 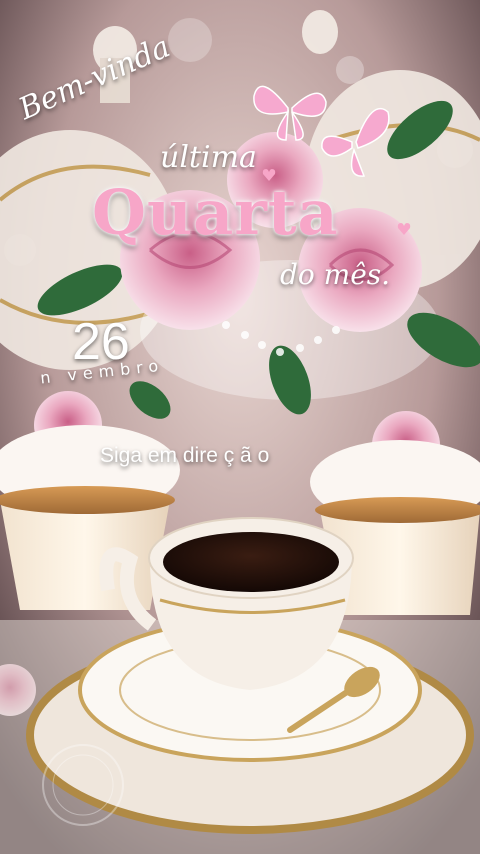 I want to click on greeting-day-name: Quarta, so click(x=215, y=212).